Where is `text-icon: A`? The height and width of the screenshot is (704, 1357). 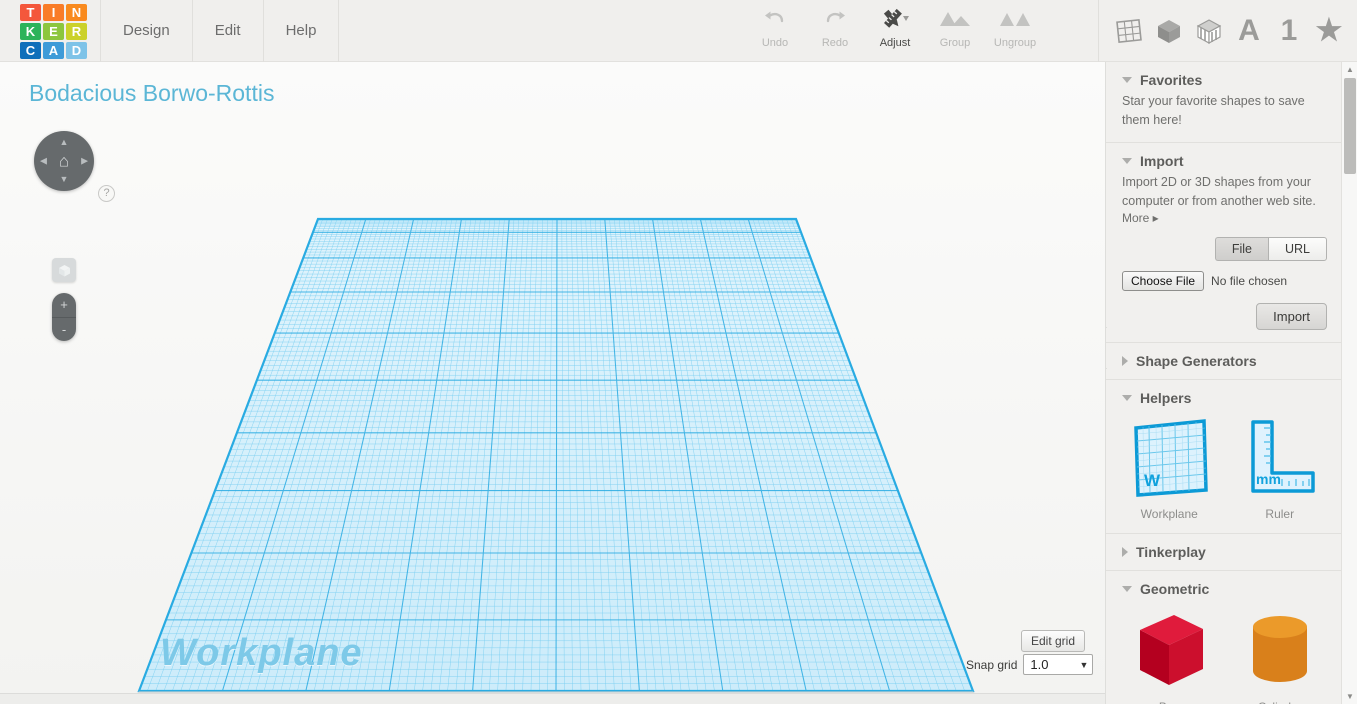 text-icon: A is located at coordinates (1249, 30).